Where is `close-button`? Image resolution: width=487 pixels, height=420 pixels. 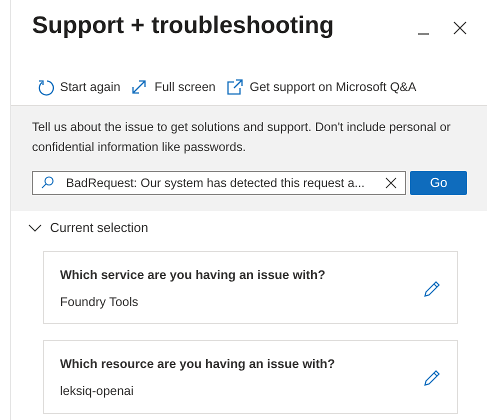 close-button is located at coordinates (460, 28).